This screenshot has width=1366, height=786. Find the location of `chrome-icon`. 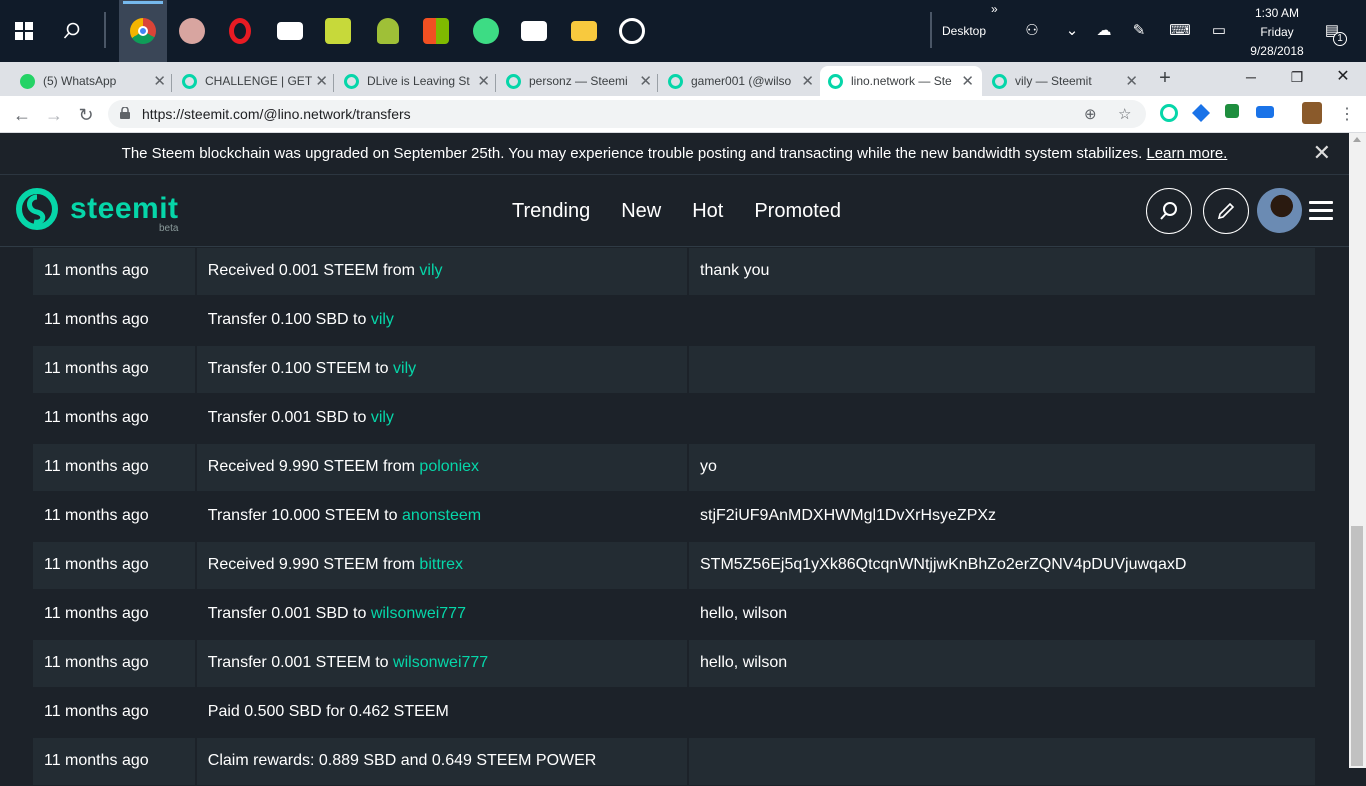

chrome-icon is located at coordinates (143, 31).